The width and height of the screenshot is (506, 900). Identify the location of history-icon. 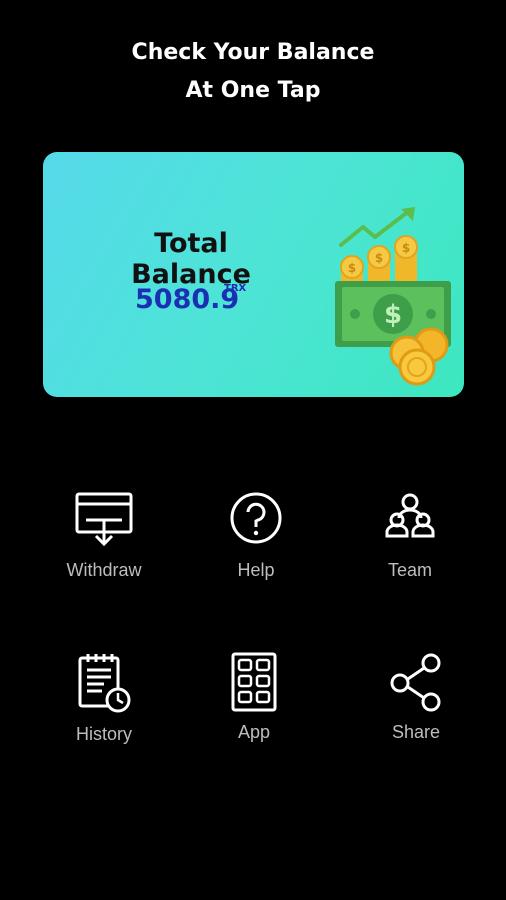
(104, 683).